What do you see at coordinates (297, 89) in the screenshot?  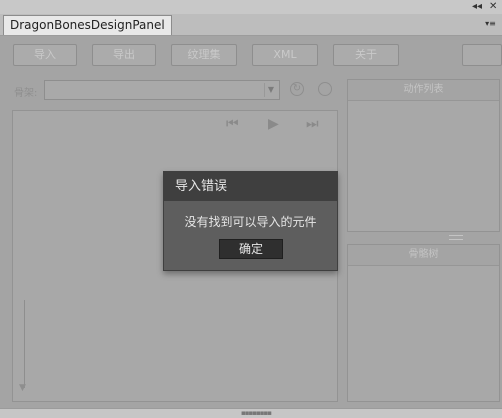 I see `refresh-icon: ↻` at bounding box center [297, 89].